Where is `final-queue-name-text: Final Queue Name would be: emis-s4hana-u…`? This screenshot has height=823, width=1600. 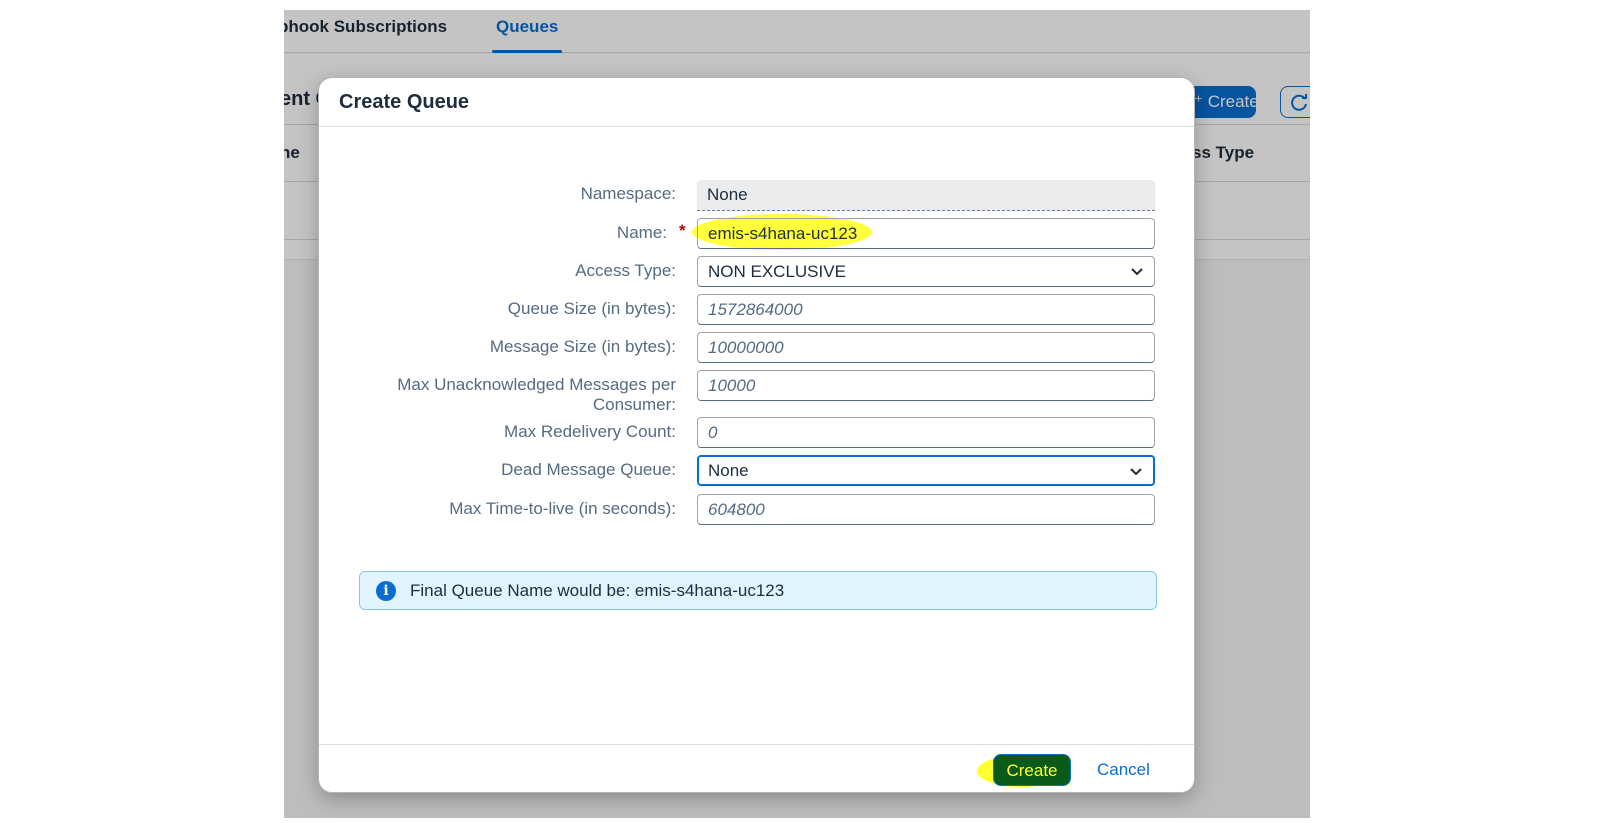 final-queue-name-text: Final Queue Name would be: emis-s4hana-u… is located at coordinates (597, 590).